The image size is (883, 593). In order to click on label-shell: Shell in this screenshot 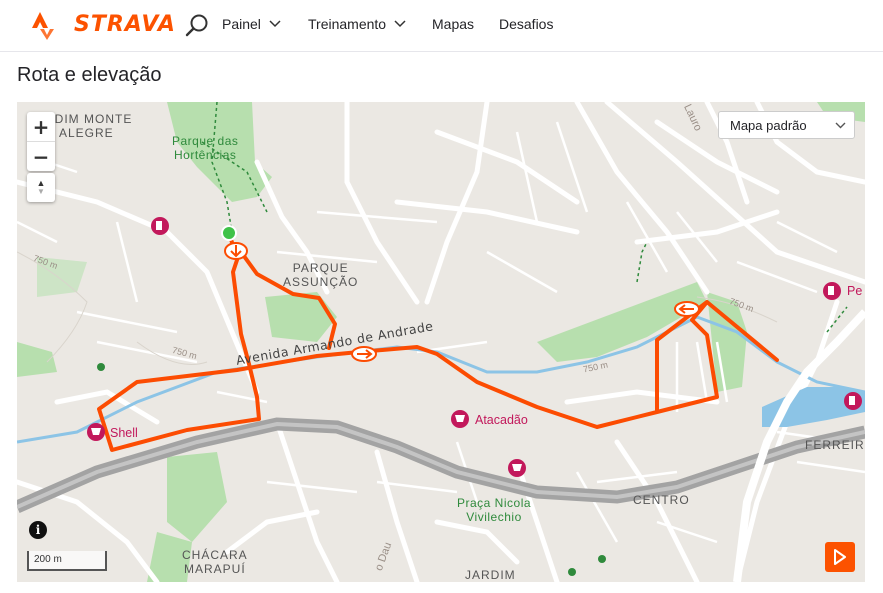, I will do `click(124, 433)`.